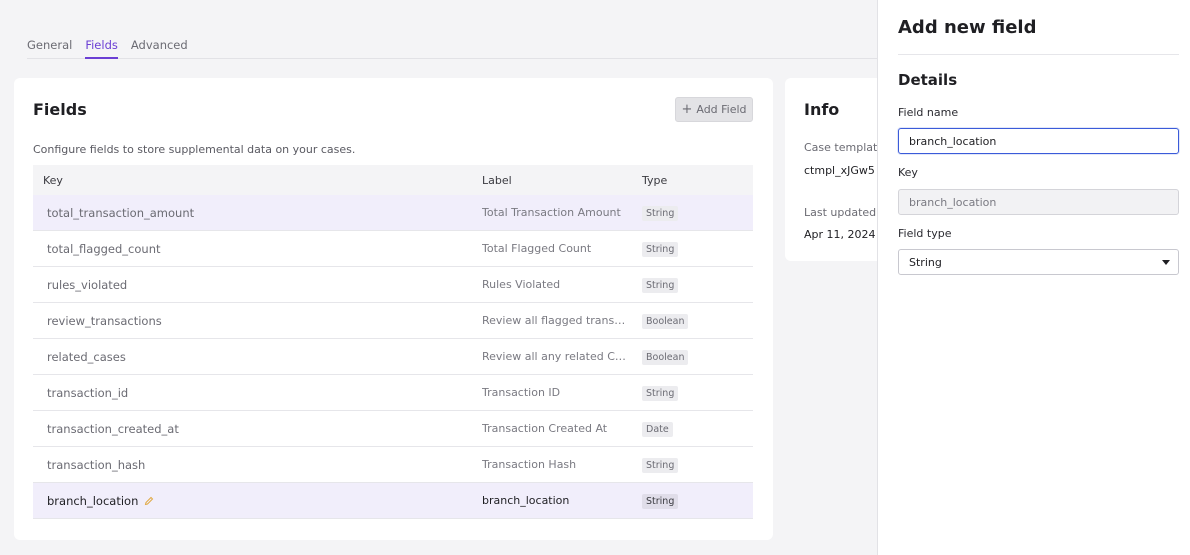 The height and width of the screenshot is (555, 1190). I want to click on caret-down-icon, so click(1166, 262).